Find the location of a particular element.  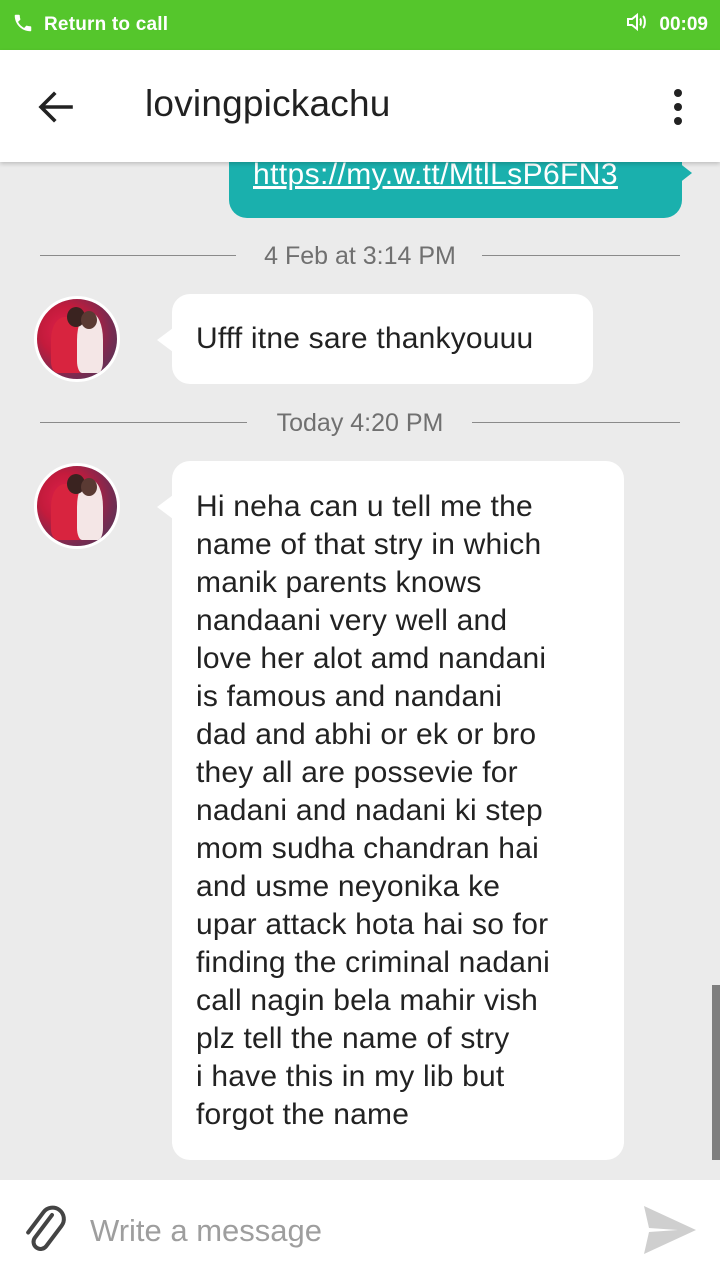

back-button is located at coordinates (55, 107).